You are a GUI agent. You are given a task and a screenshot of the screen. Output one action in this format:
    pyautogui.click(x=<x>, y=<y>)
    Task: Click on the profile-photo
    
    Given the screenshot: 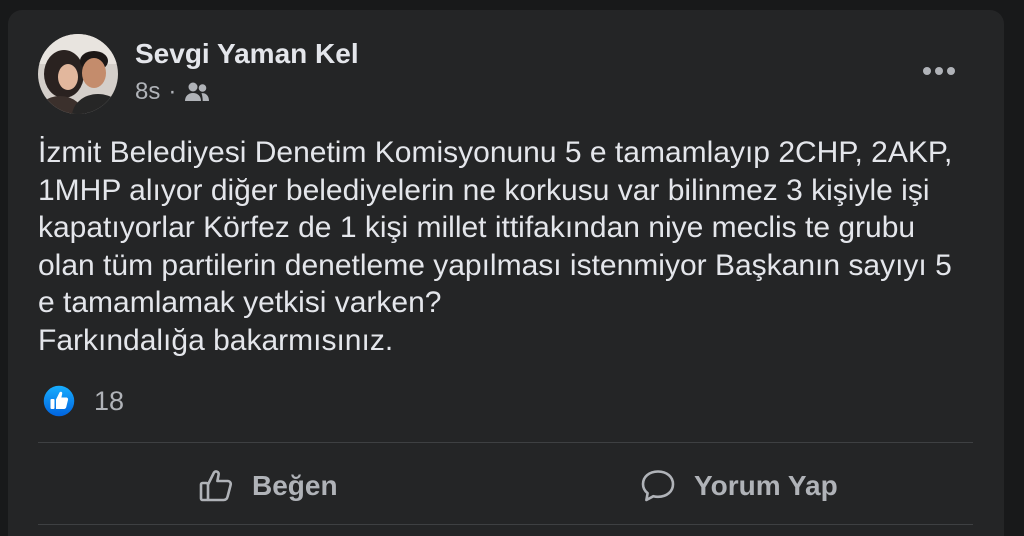 What is the action you would take?
    pyautogui.click(x=78, y=74)
    